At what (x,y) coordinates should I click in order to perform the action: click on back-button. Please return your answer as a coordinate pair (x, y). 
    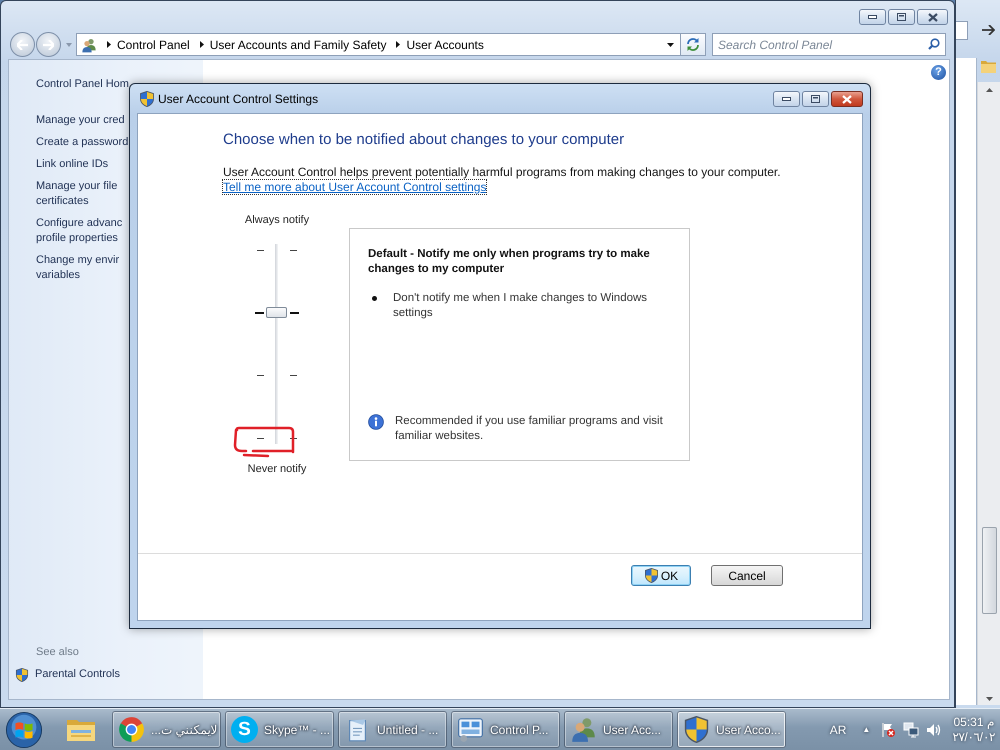
    Looking at the image, I should click on (22, 44).